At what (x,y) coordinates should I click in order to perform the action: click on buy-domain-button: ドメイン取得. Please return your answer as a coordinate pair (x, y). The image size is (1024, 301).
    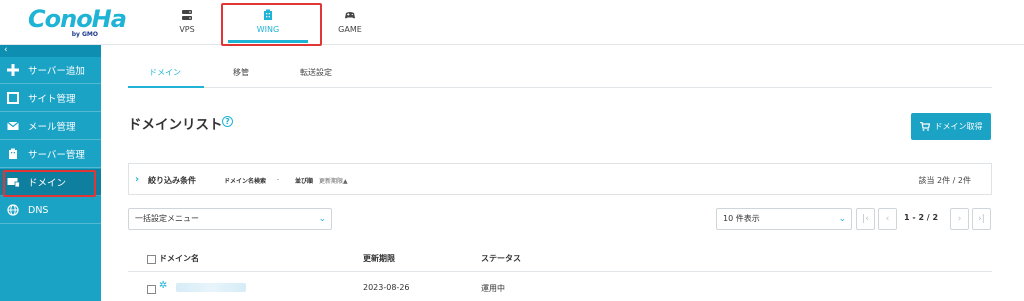
    Looking at the image, I should click on (951, 126).